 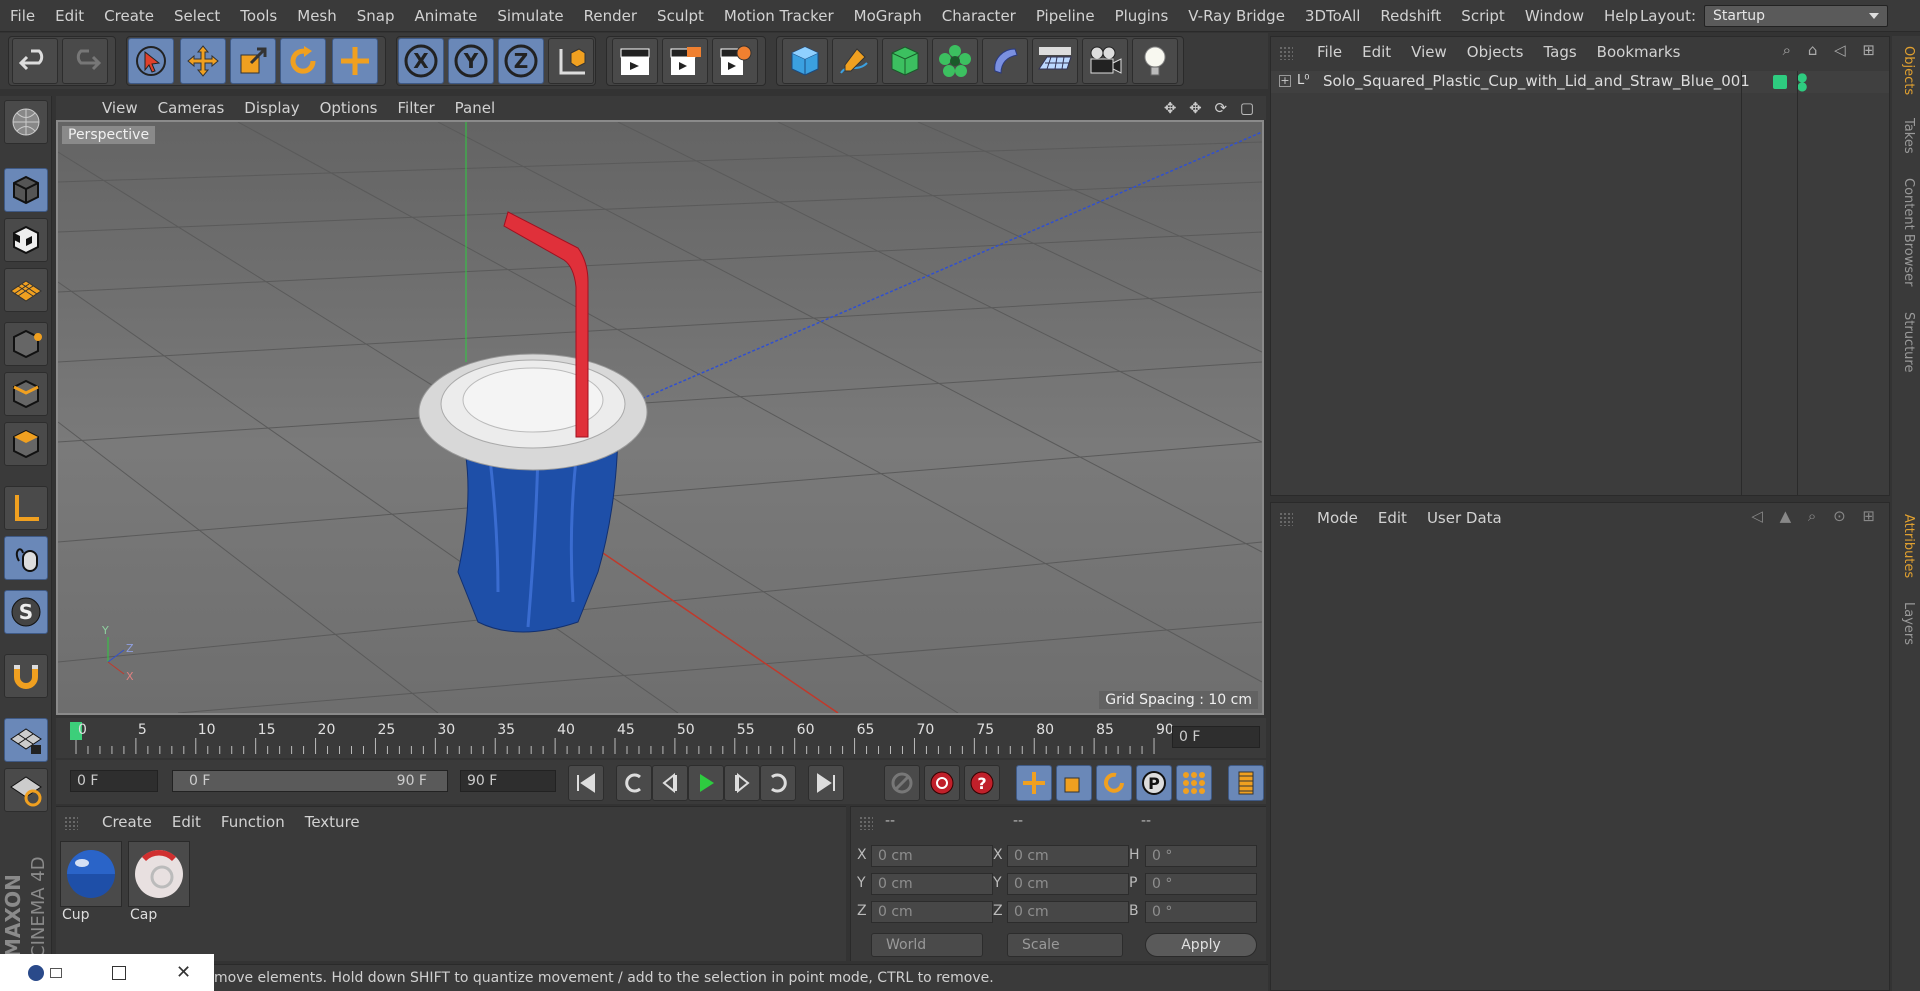 I want to click on tab-attributes: Attributes, so click(x=1906, y=546).